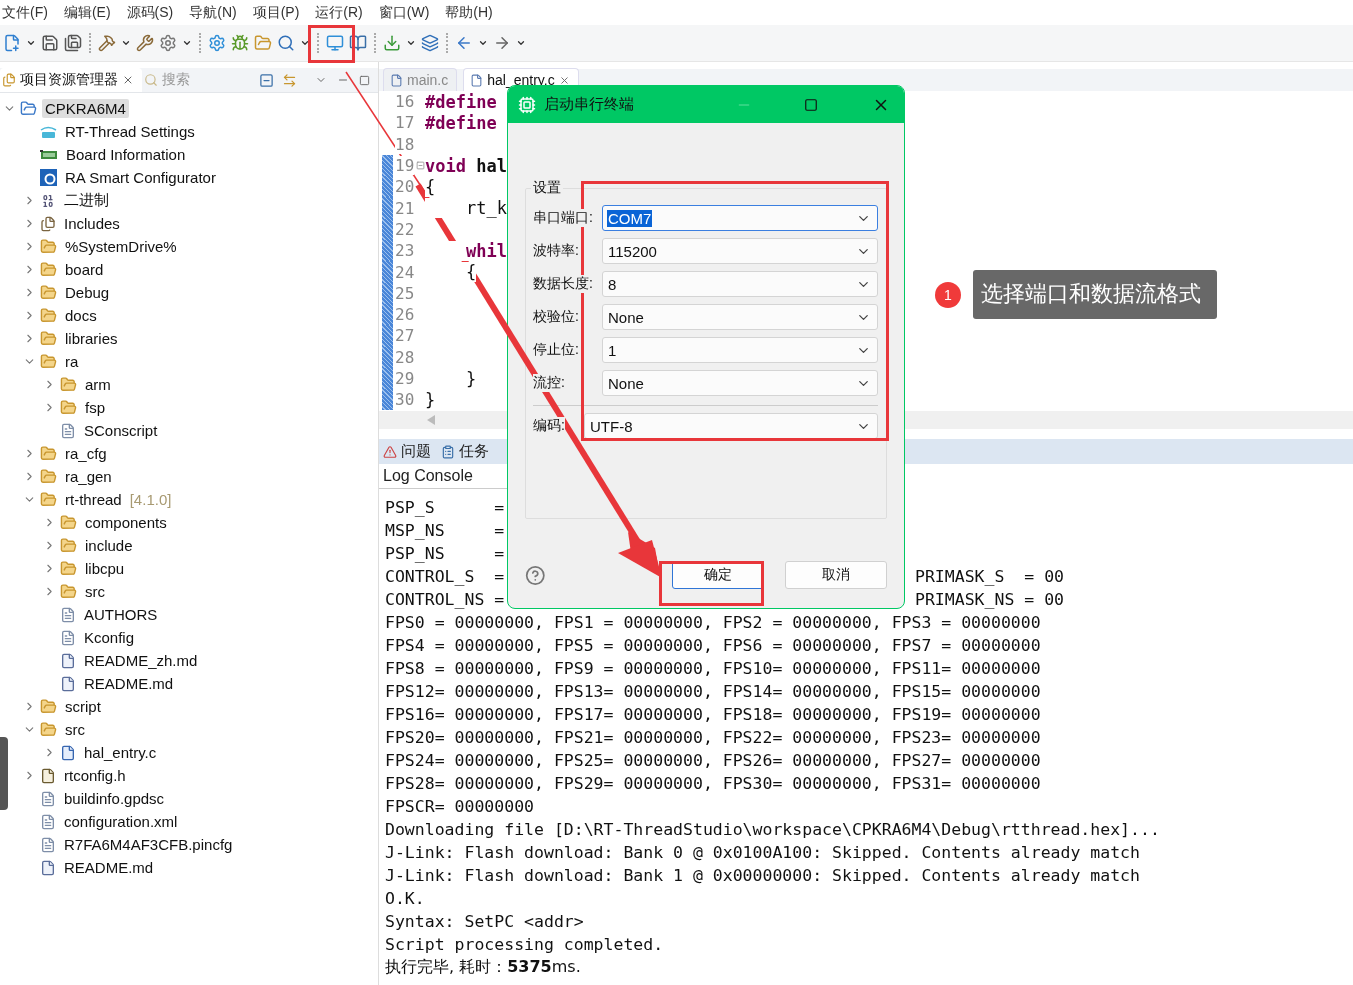  I want to click on menu-item: 编辑(E), so click(89, 12).